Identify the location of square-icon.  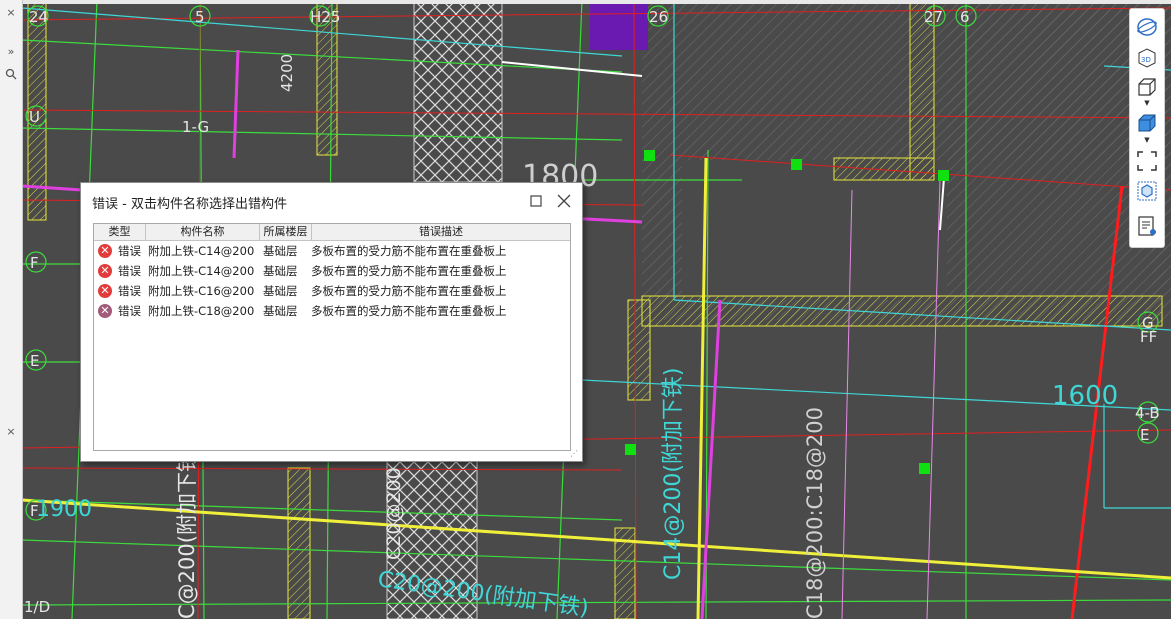
(536, 201).